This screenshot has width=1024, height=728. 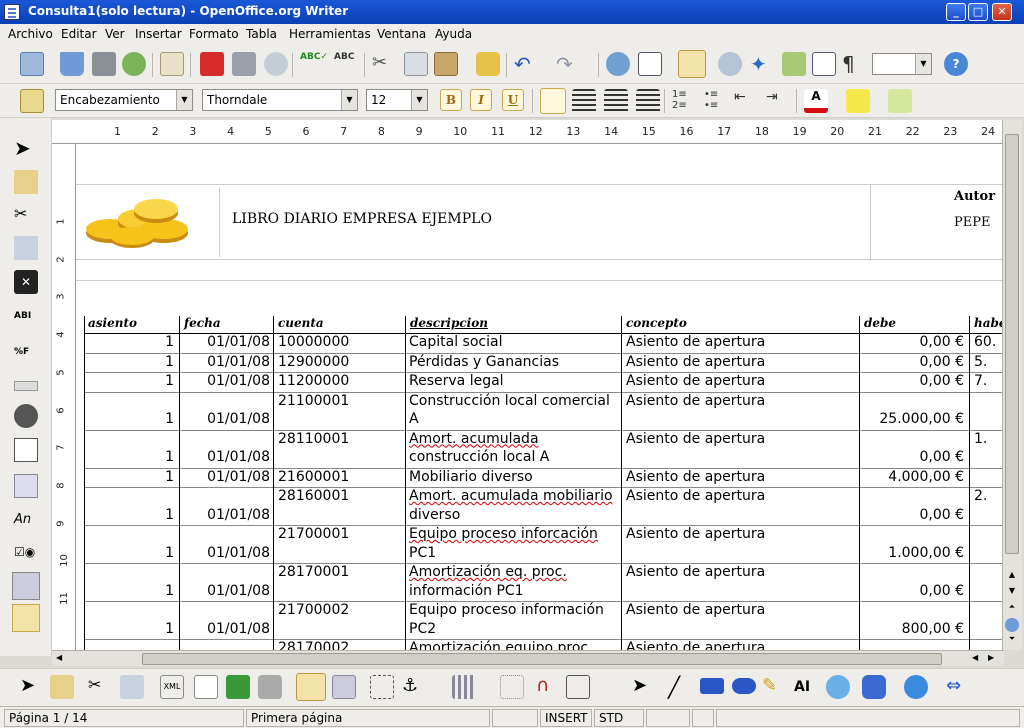 I want to click on form-controls-icon: ✂, so click(x=100, y=687).